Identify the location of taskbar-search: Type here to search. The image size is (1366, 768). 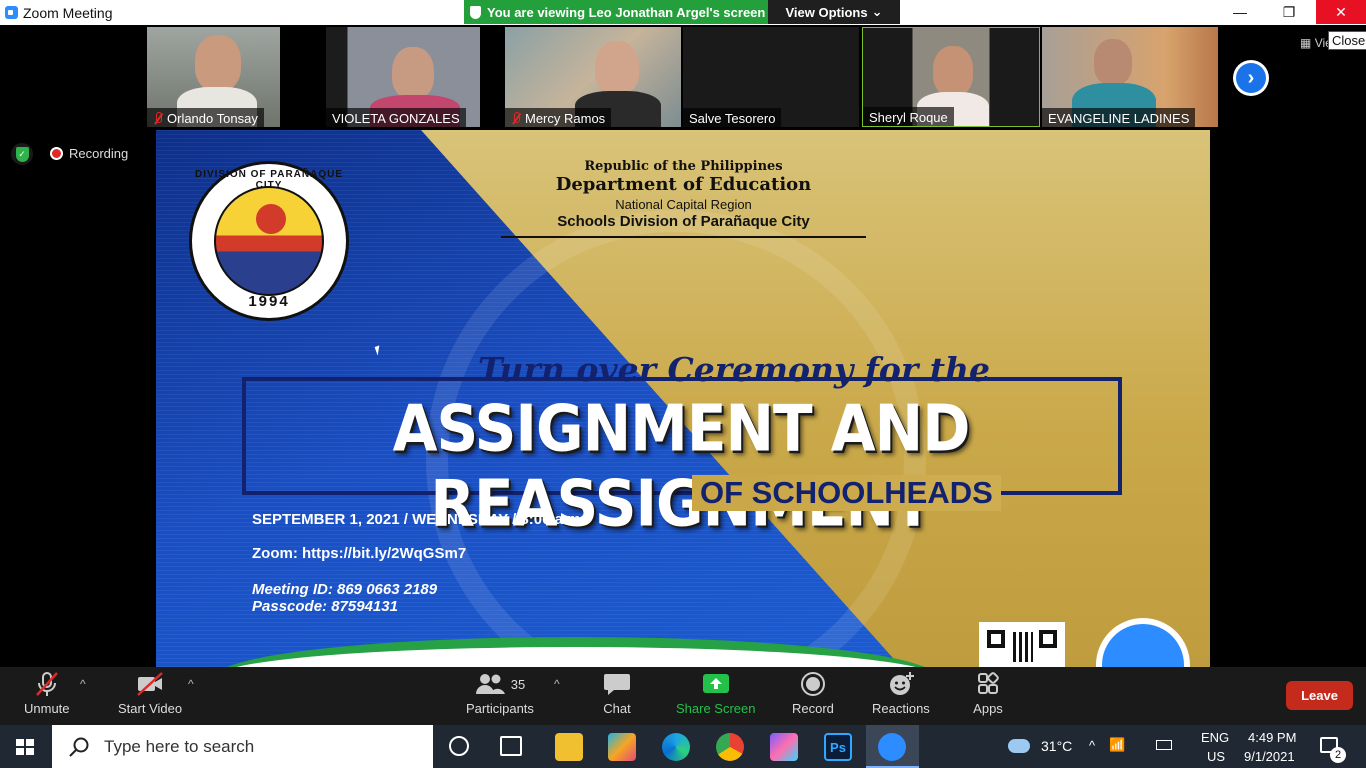
(242, 746).